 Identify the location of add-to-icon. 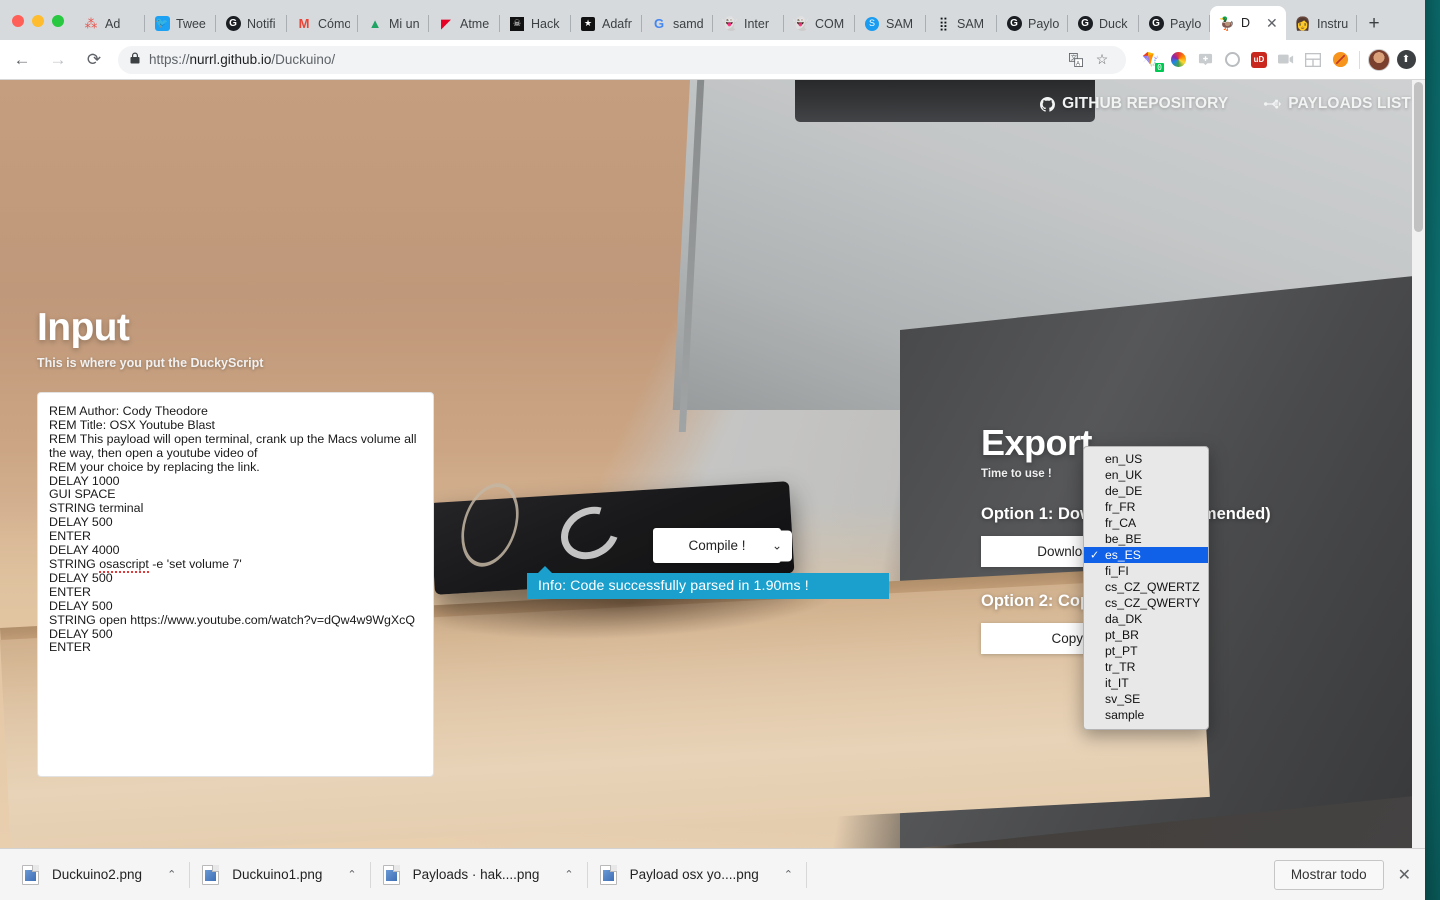
(1205, 60).